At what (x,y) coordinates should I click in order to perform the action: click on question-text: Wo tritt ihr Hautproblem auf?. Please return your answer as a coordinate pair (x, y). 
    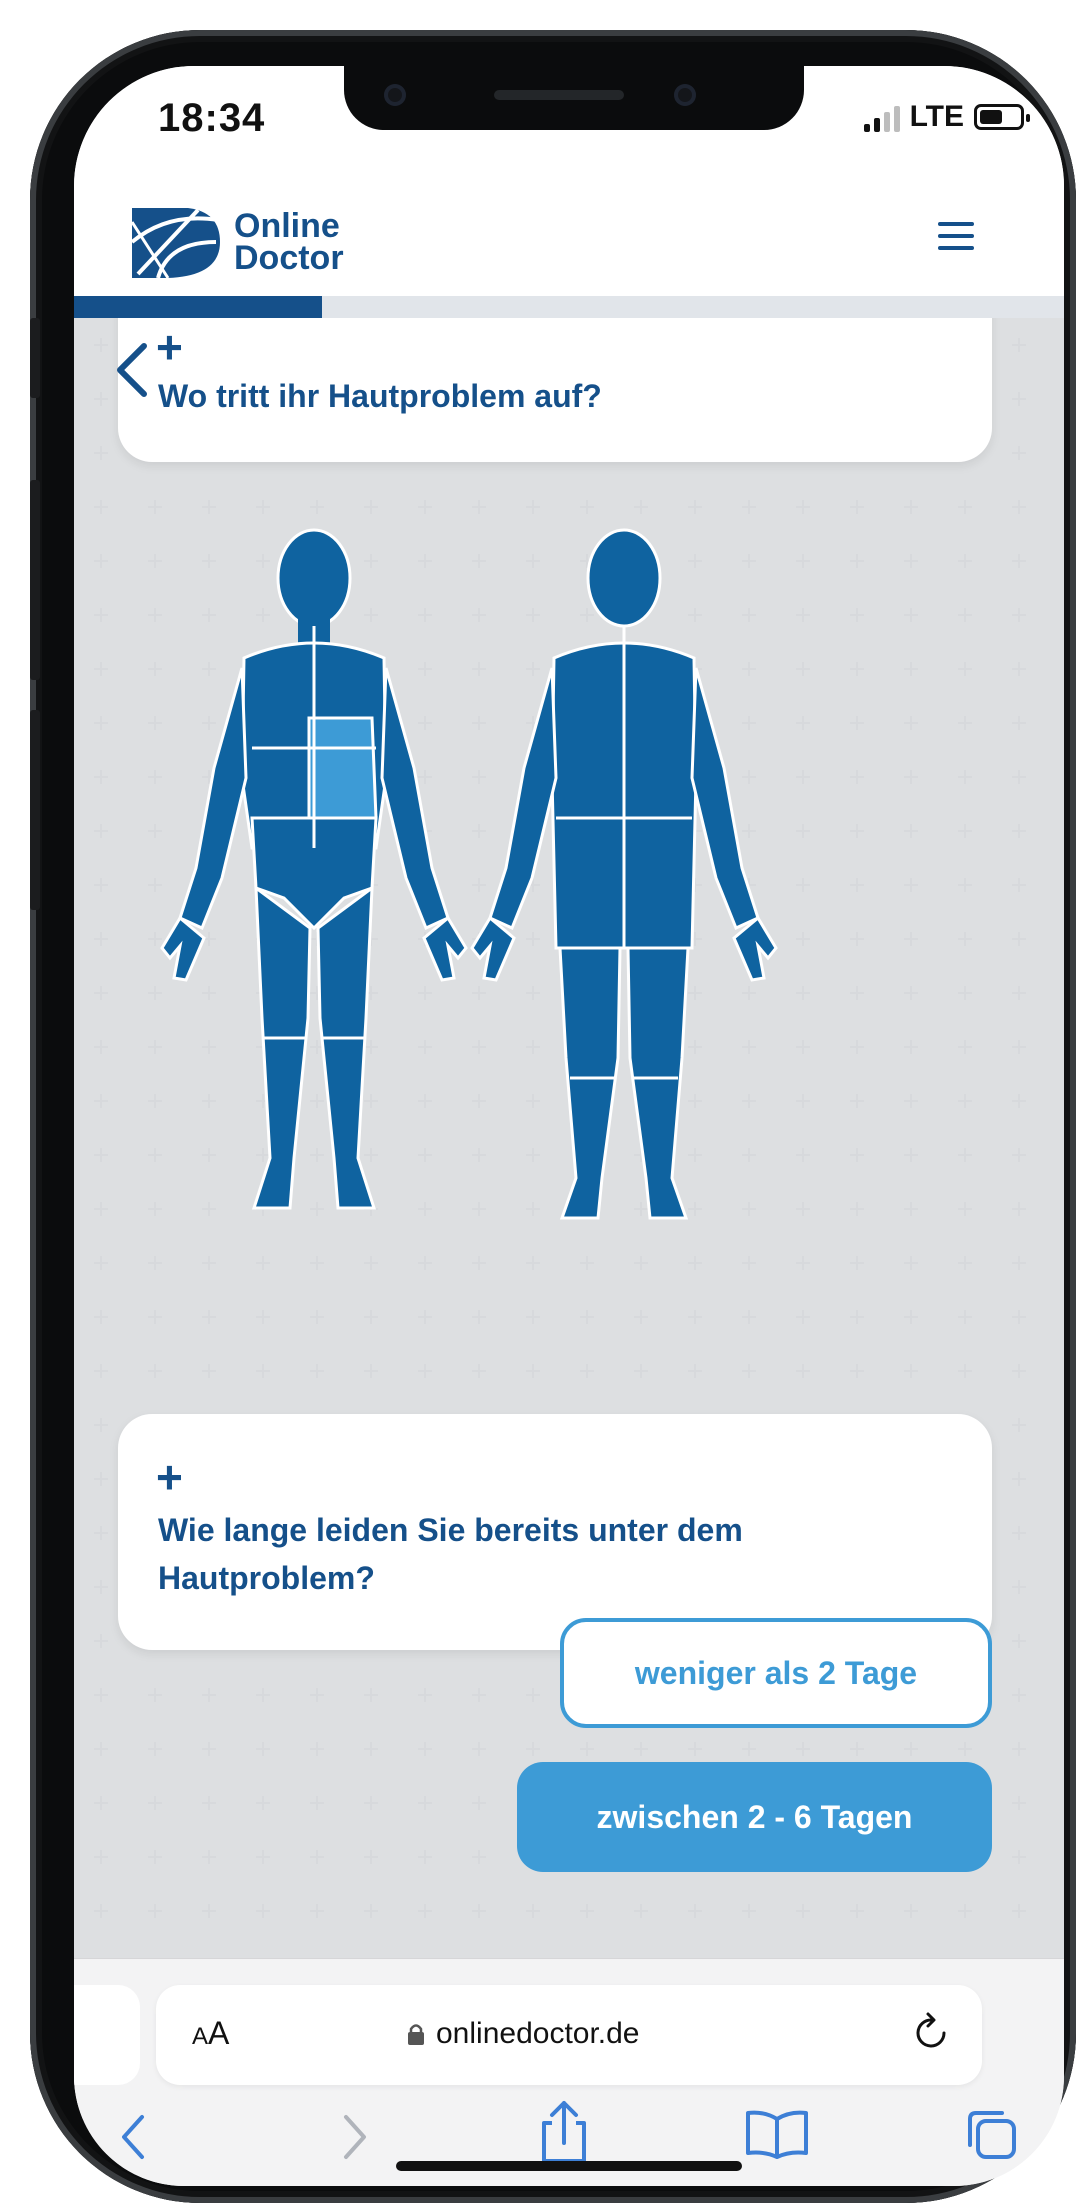
    Looking at the image, I should click on (380, 396).